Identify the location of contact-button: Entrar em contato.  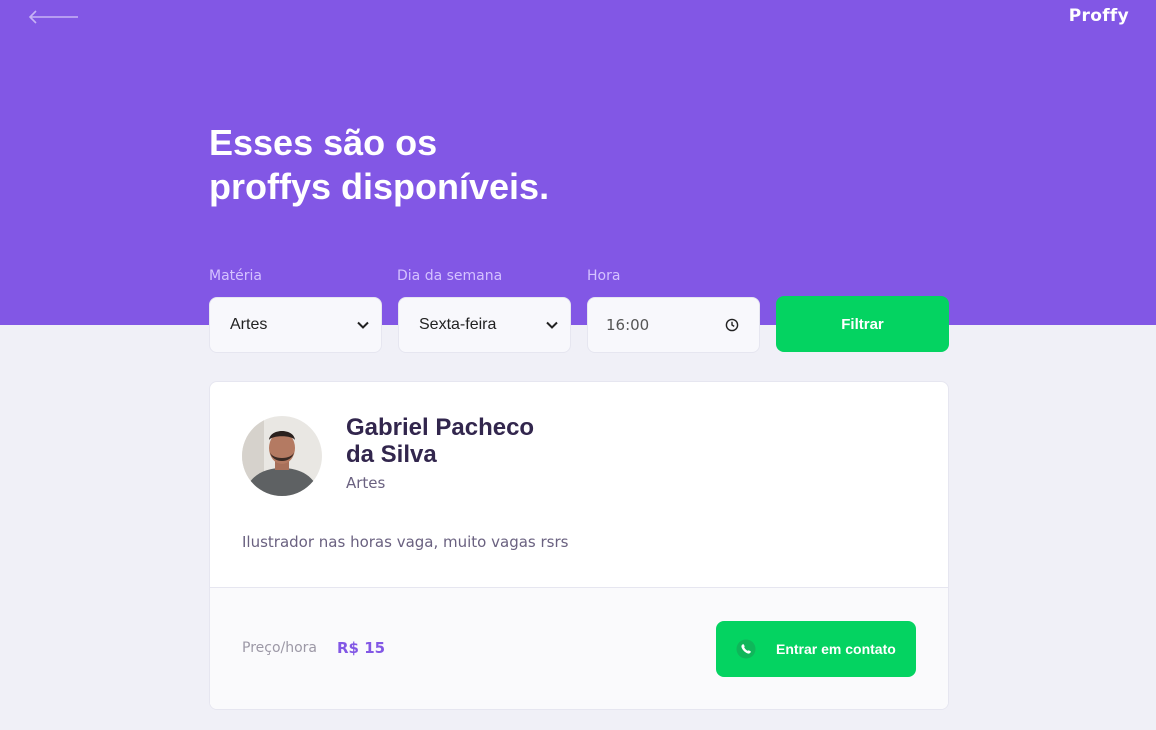
(816, 649).